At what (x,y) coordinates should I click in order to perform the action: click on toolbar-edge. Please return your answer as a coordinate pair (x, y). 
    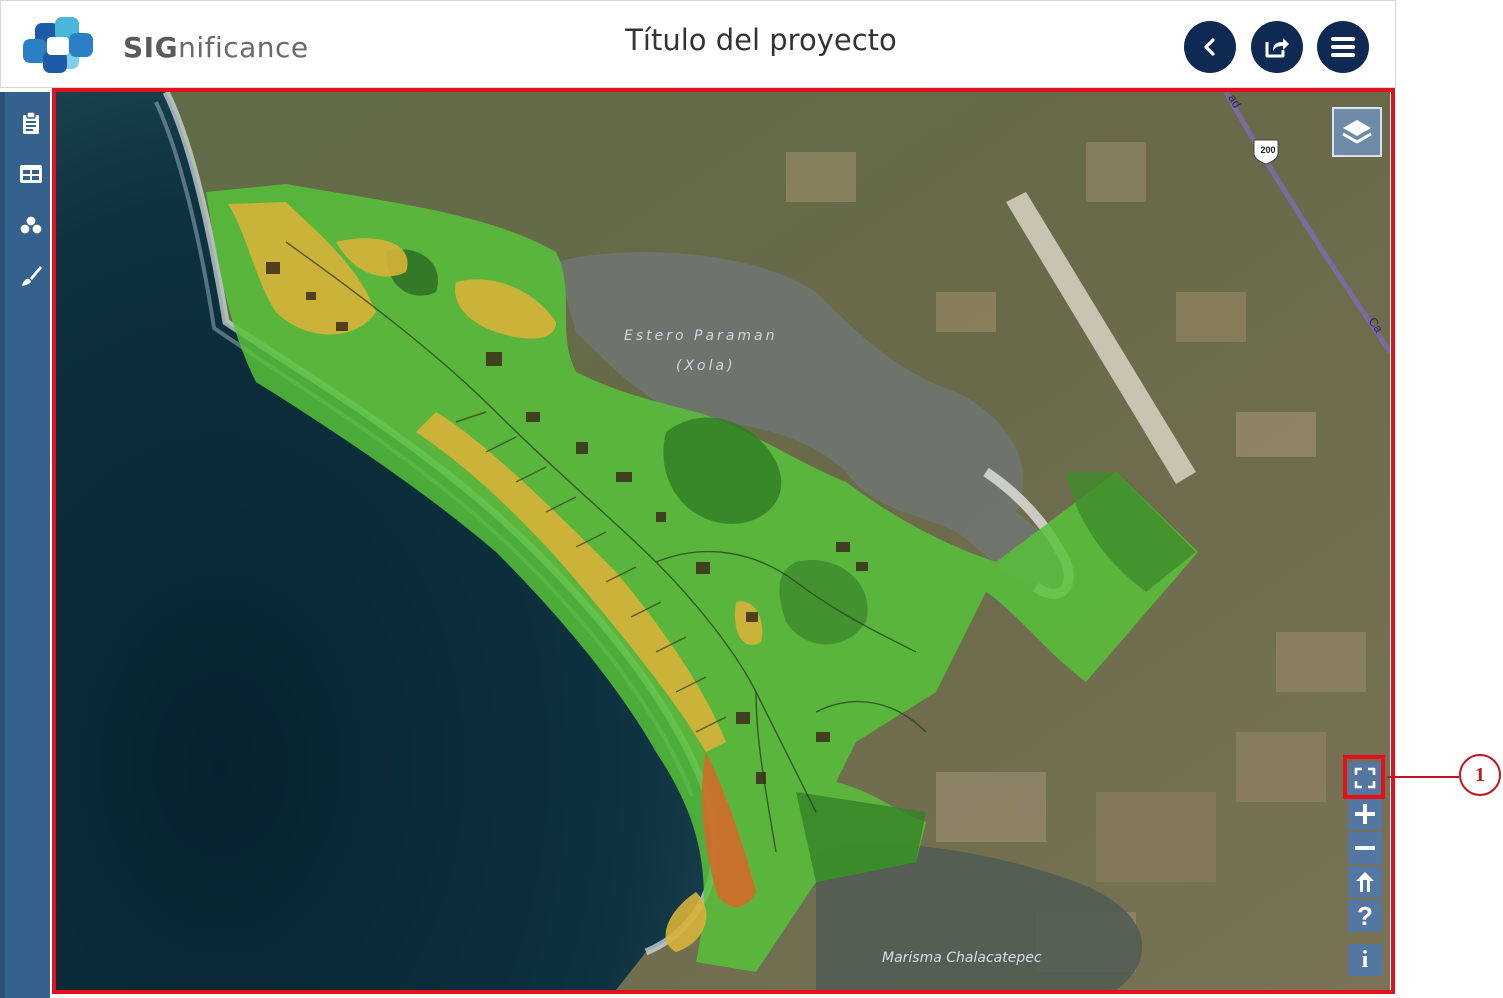
    Looking at the image, I should click on (2, 545).